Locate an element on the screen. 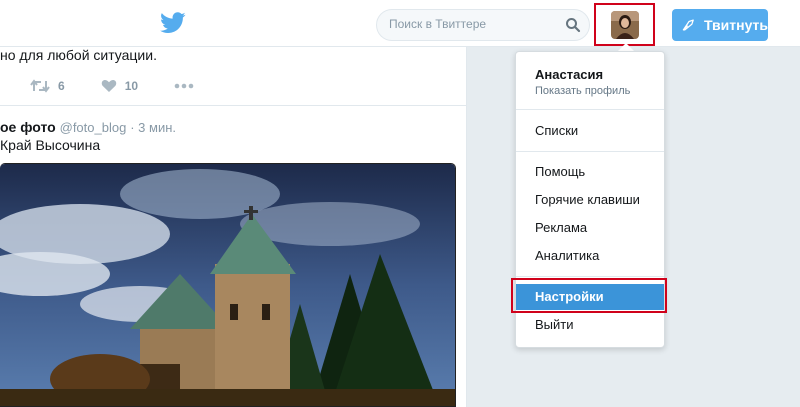 The height and width of the screenshot is (407, 800). tweet-author: ое фото is located at coordinates (28, 127).